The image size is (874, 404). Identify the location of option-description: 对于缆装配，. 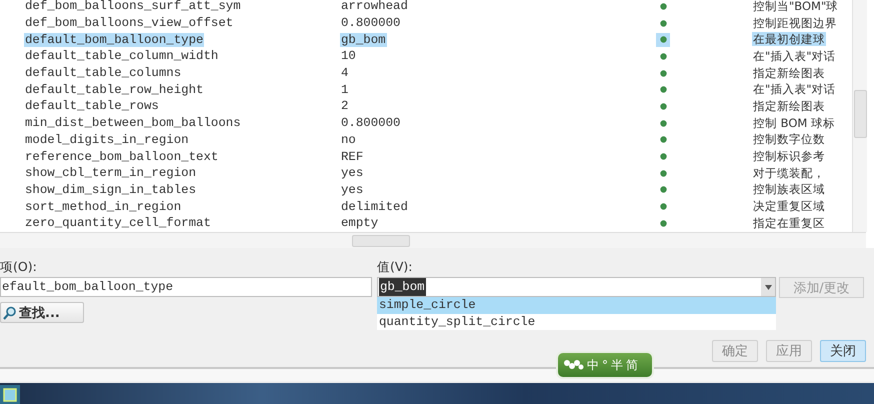
(789, 173).